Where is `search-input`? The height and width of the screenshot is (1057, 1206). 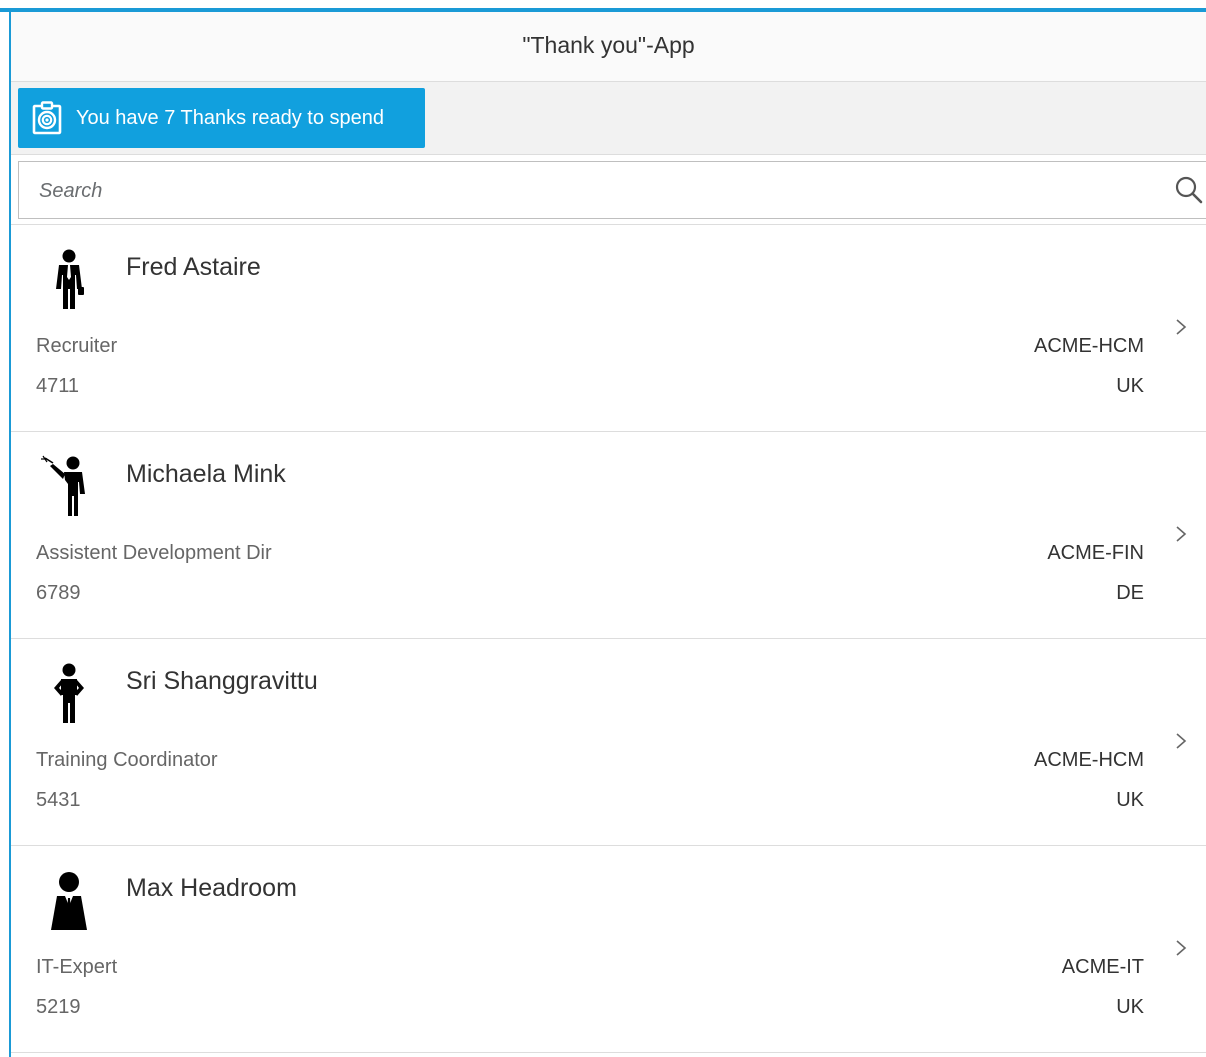 search-input is located at coordinates (589, 191).